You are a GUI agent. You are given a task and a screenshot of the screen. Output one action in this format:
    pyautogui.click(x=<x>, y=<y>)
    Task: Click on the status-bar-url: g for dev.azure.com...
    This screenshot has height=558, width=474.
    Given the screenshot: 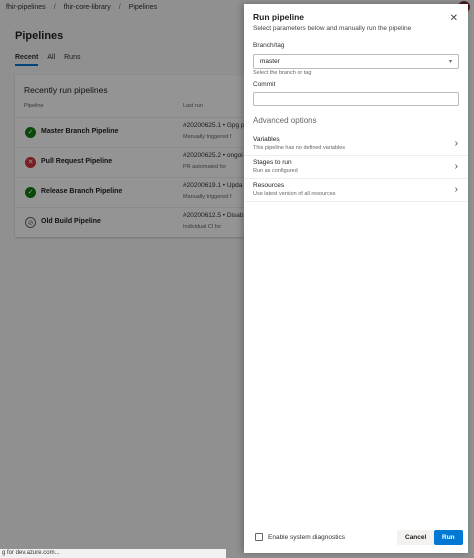 What is the action you would take?
    pyautogui.click(x=113, y=553)
    